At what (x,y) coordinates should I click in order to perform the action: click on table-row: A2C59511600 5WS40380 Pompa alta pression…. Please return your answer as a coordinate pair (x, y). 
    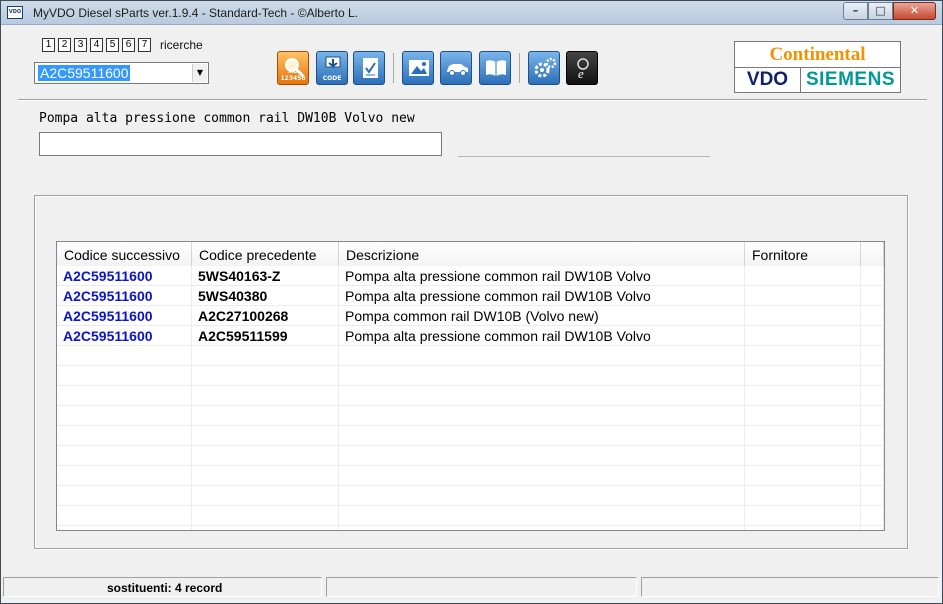
    Looking at the image, I should click on (470, 296).